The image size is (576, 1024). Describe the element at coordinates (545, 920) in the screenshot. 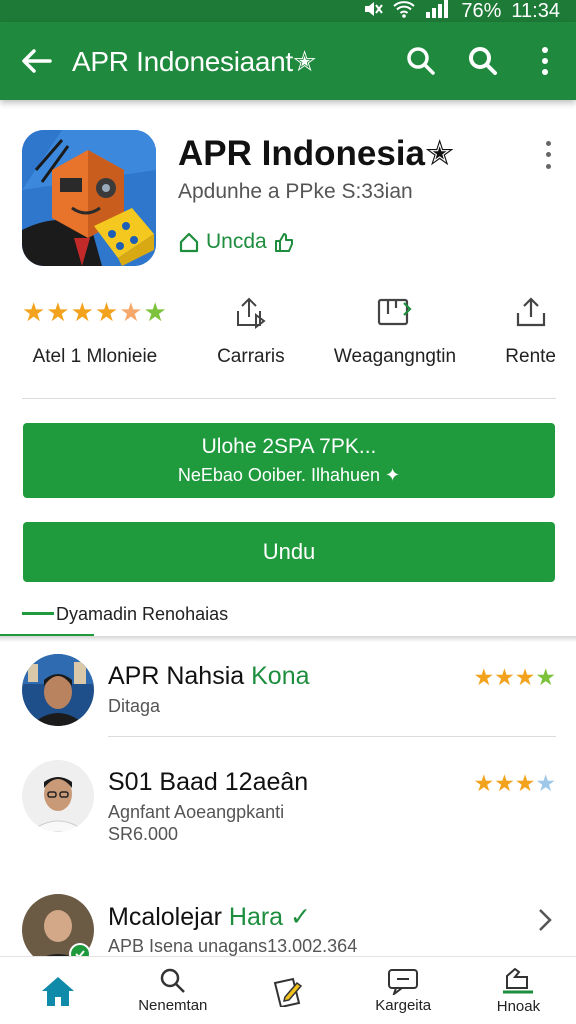

I see `chevron-right-icon` at that location.